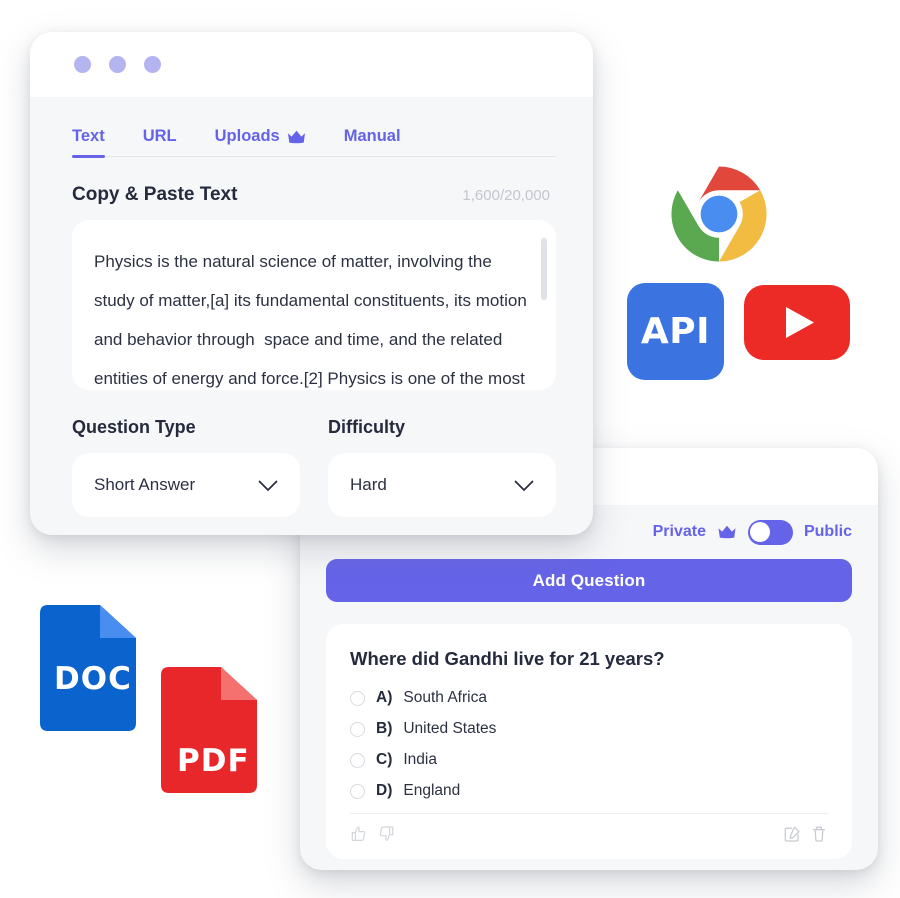 The image size is (900, 898). I want to click on question-type-value: Short Answer, so click(145, 484).